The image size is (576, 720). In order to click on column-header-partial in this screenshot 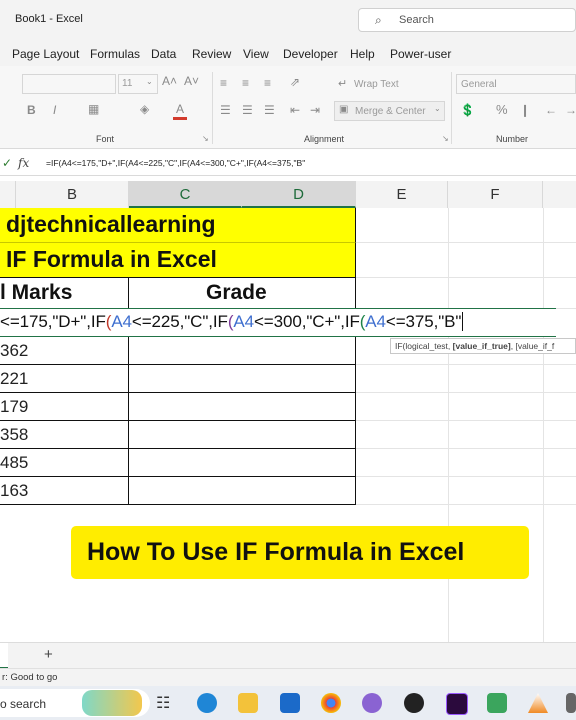, I will do `click(8, 194)`.